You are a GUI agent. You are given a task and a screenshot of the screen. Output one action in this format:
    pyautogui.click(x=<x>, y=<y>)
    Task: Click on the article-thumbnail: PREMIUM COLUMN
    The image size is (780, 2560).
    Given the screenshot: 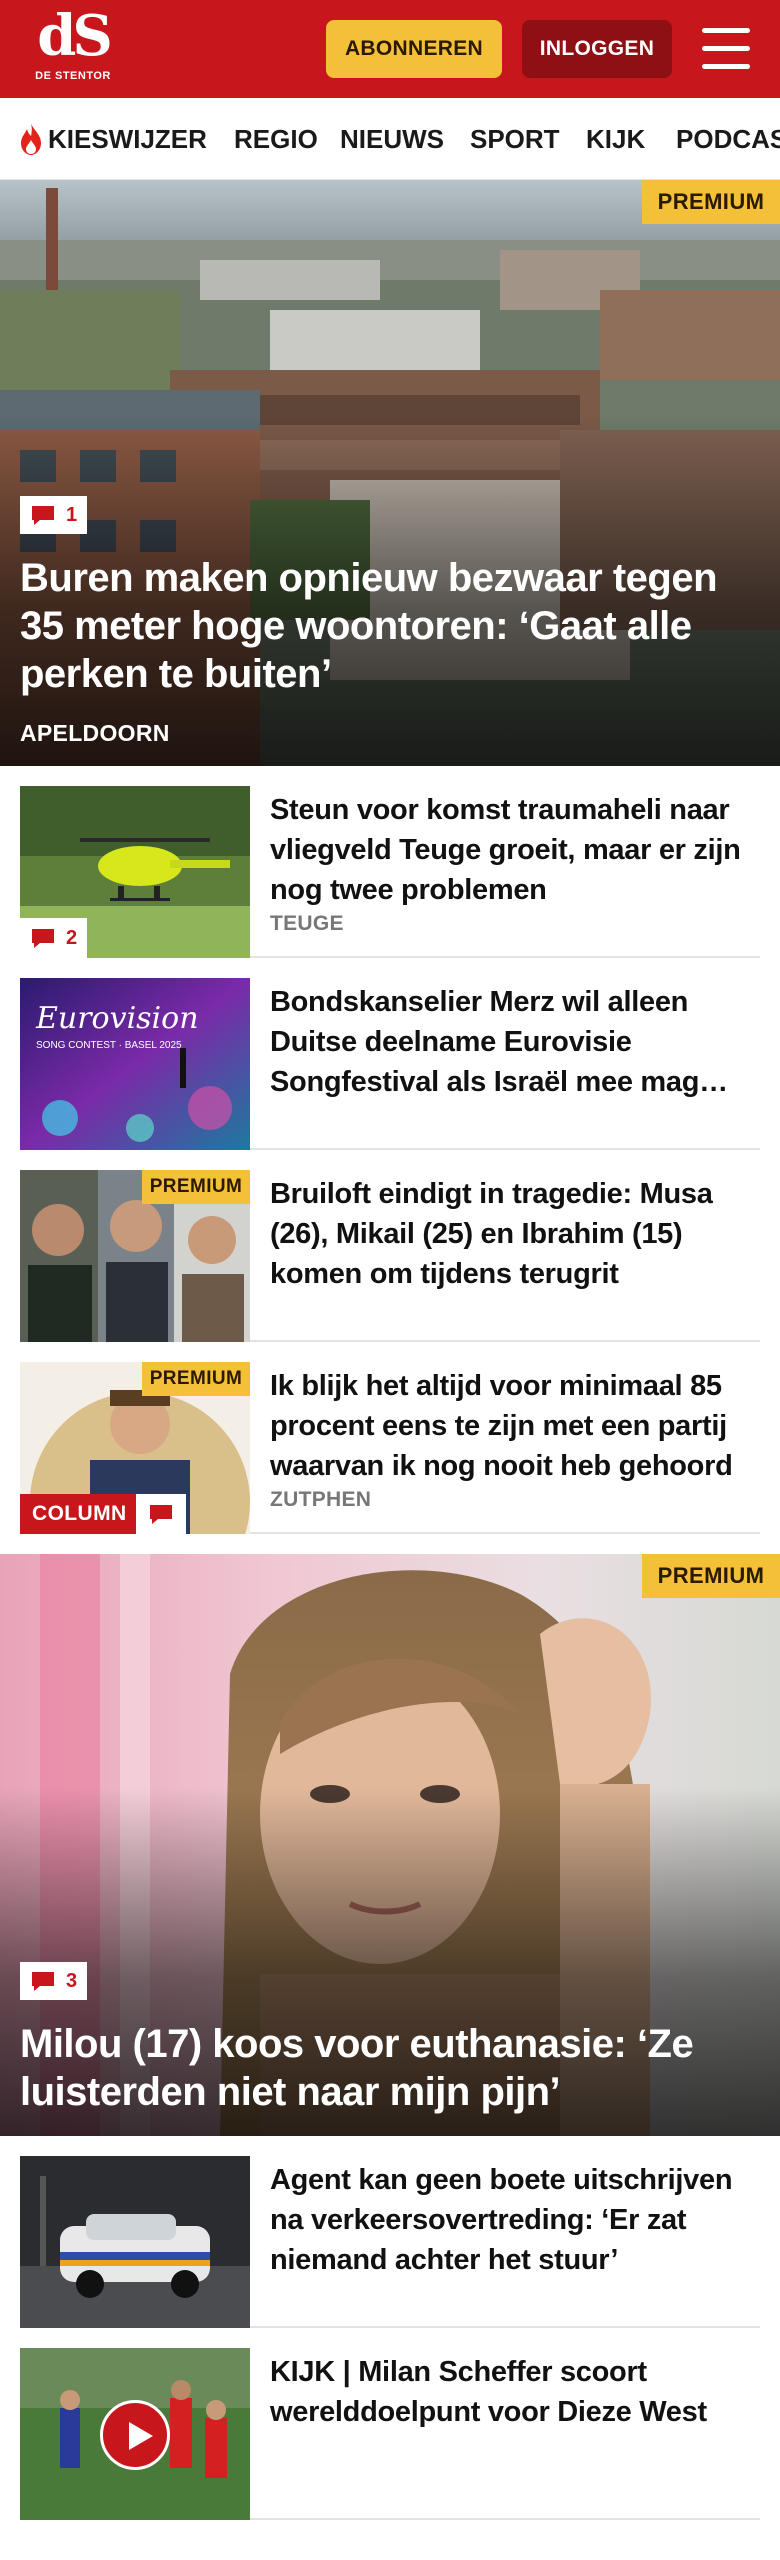 What is the action you would take?
    pyautogui.click(x=135, y=1448)
    